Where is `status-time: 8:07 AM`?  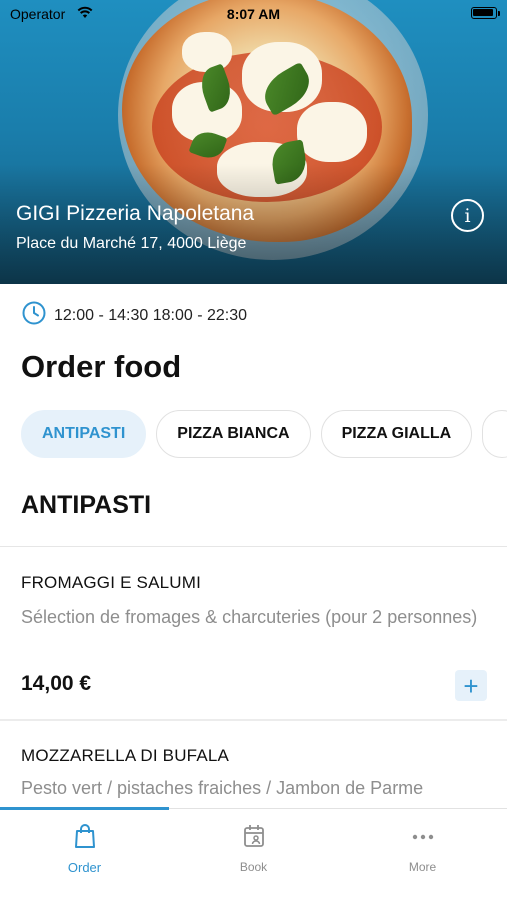
status-time: 8:07 AM is located at coordinates (253, 14).